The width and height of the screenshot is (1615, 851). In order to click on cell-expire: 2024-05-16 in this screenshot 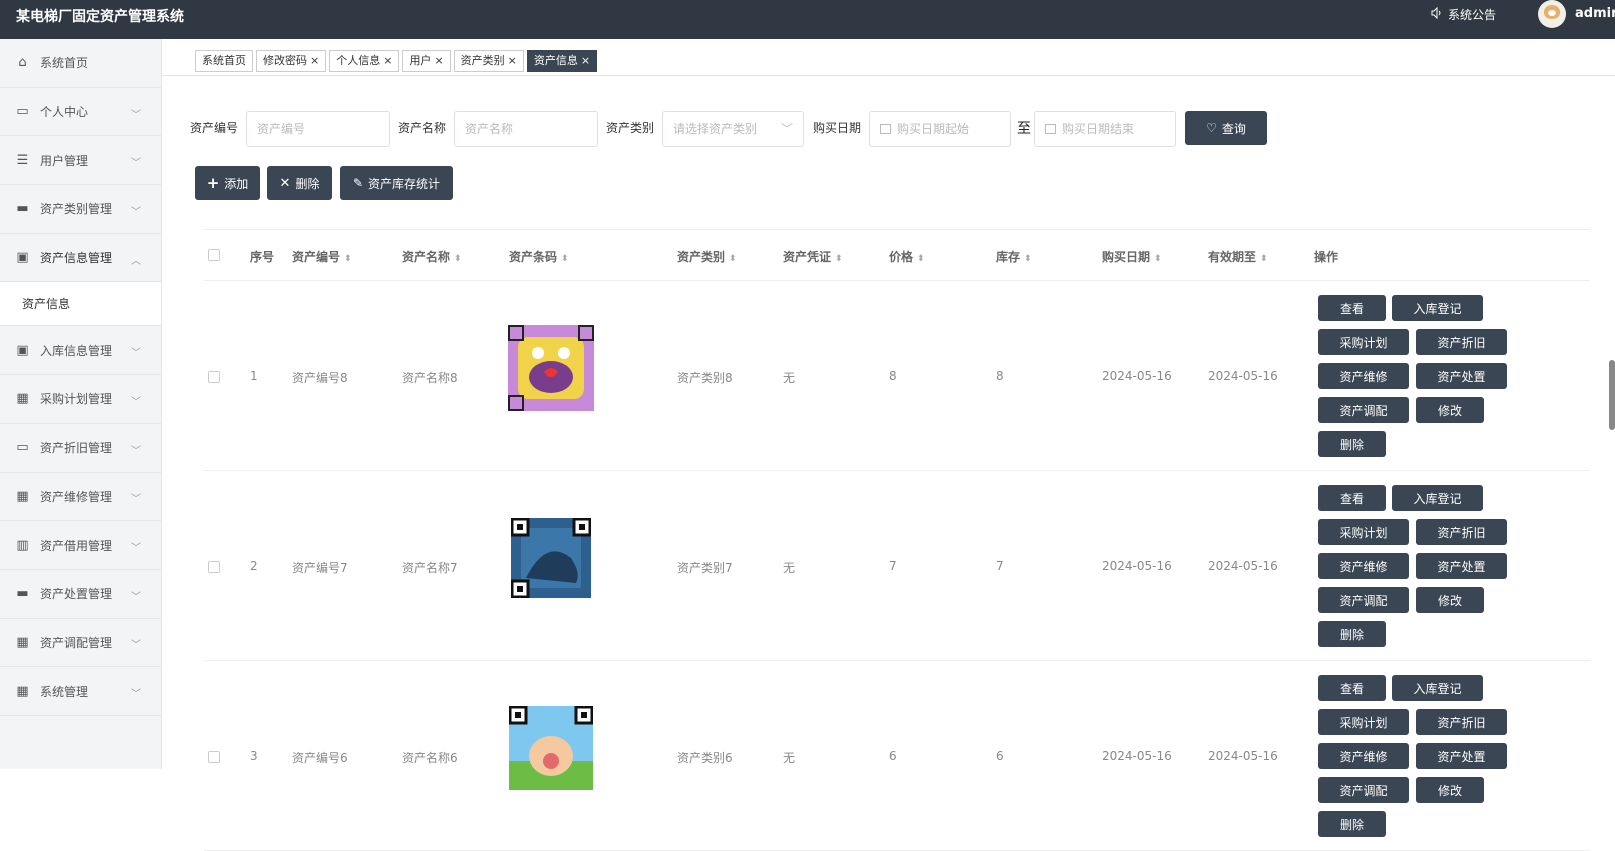, I will do `click(1243, 376)`.